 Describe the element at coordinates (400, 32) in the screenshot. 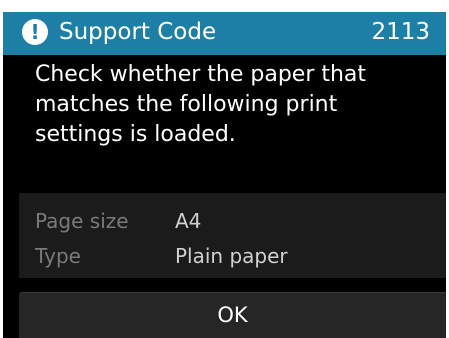

I see `support-code-number: 2113` at that location.